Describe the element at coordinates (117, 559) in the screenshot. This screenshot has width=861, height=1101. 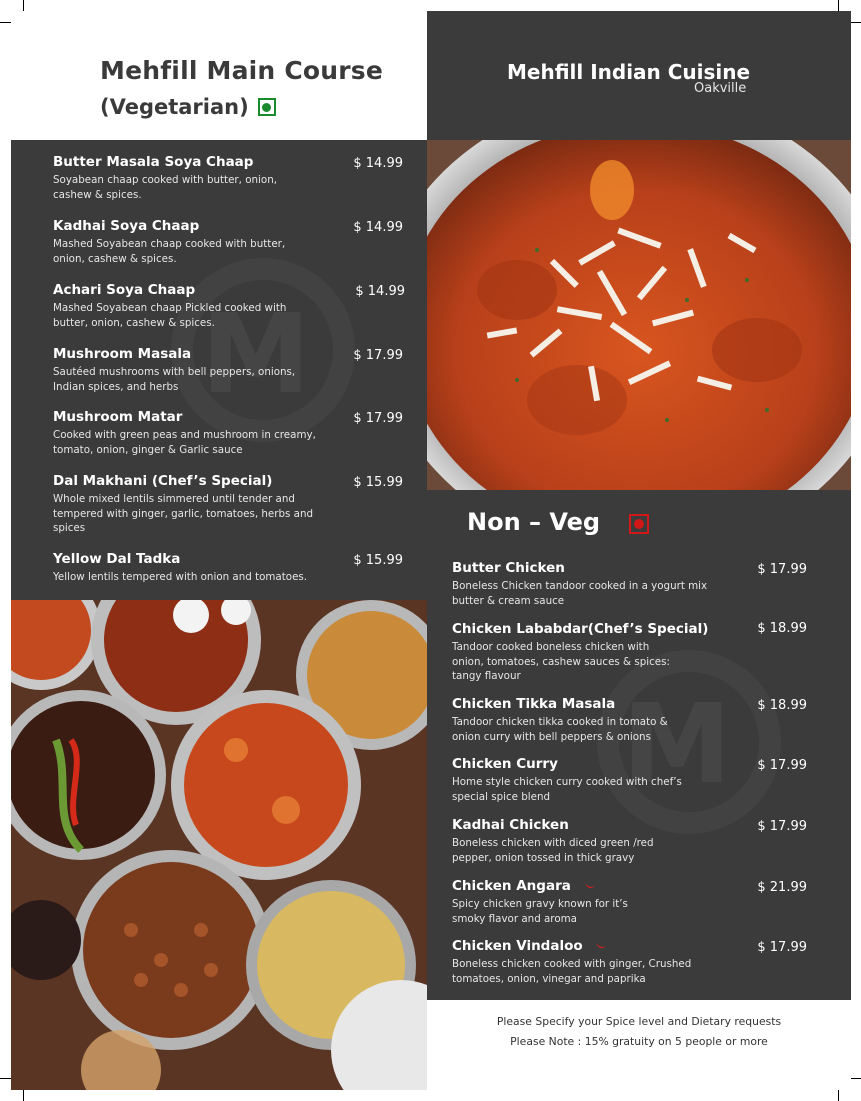
I see `item-name: Yellow Dal Tadka` at that location.